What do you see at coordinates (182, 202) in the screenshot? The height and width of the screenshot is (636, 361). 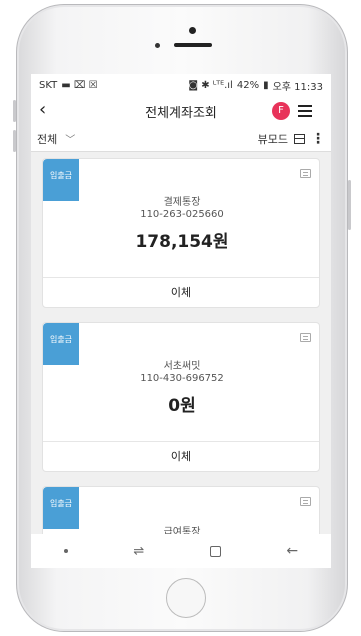 I see `account-name: 결제통장` at bounding box center [182, 202].